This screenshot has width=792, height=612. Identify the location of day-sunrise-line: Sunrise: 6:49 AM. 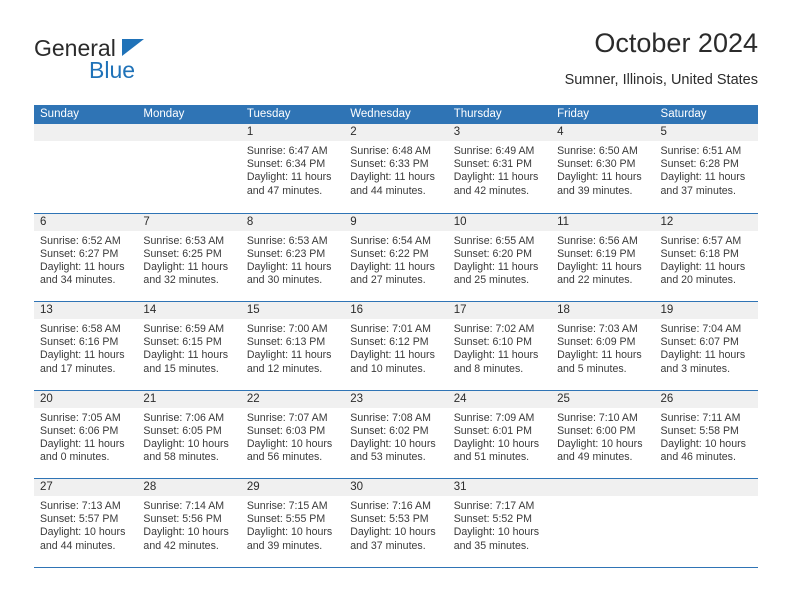
(494, 151).